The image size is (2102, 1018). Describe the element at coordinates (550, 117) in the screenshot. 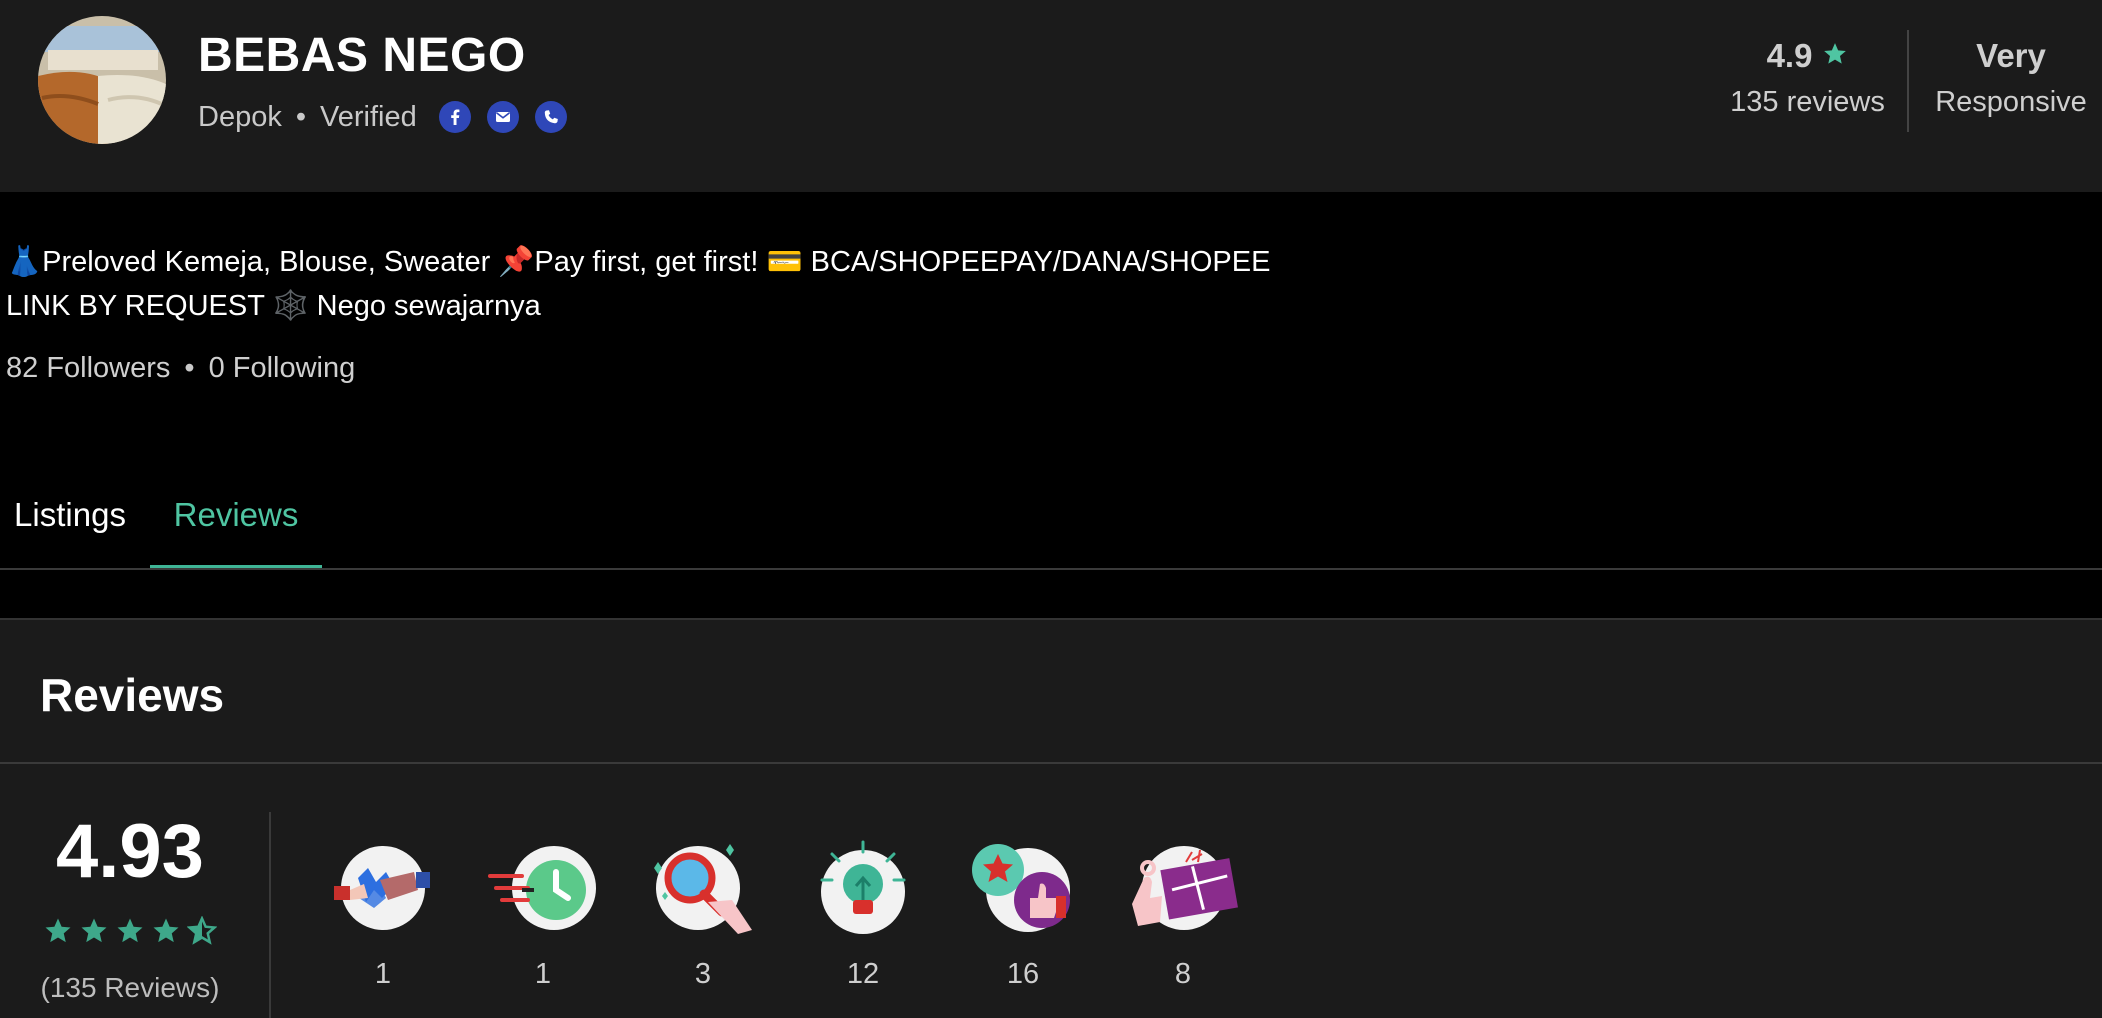

I see `phone-icon` at that location.